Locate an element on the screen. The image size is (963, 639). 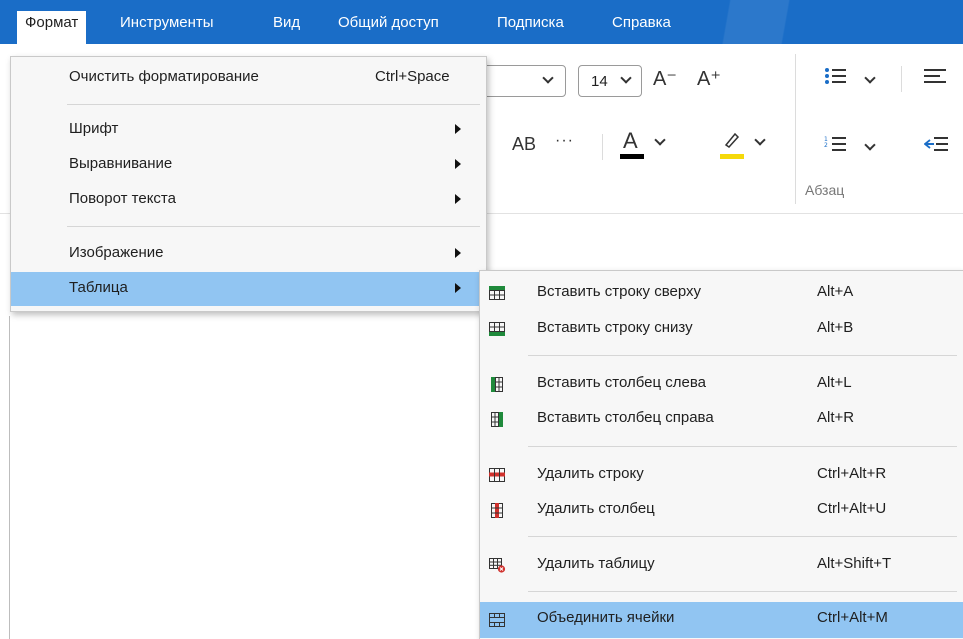
all-caps-button: AB is located at coordinates (524, 144).